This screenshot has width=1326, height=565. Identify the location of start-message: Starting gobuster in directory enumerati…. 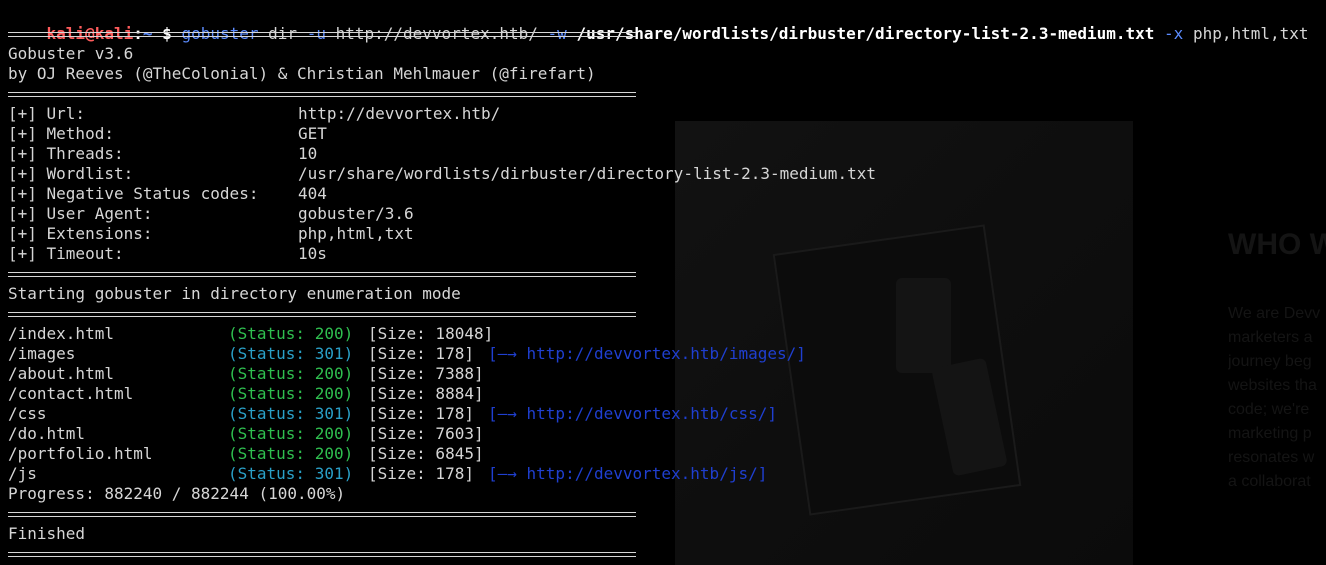
(234, 293).